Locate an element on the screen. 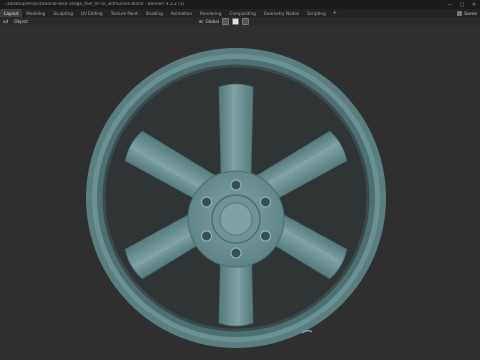  spoke-face is located at coordinates (236, 129).